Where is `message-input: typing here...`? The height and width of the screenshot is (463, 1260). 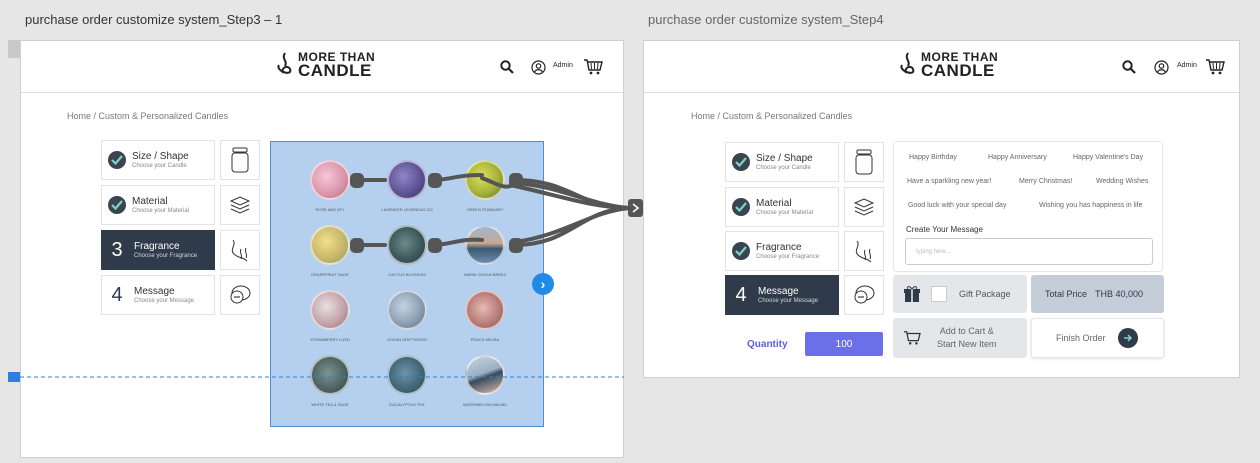 message-input: typing here... is located at coordinates (1029, 251).